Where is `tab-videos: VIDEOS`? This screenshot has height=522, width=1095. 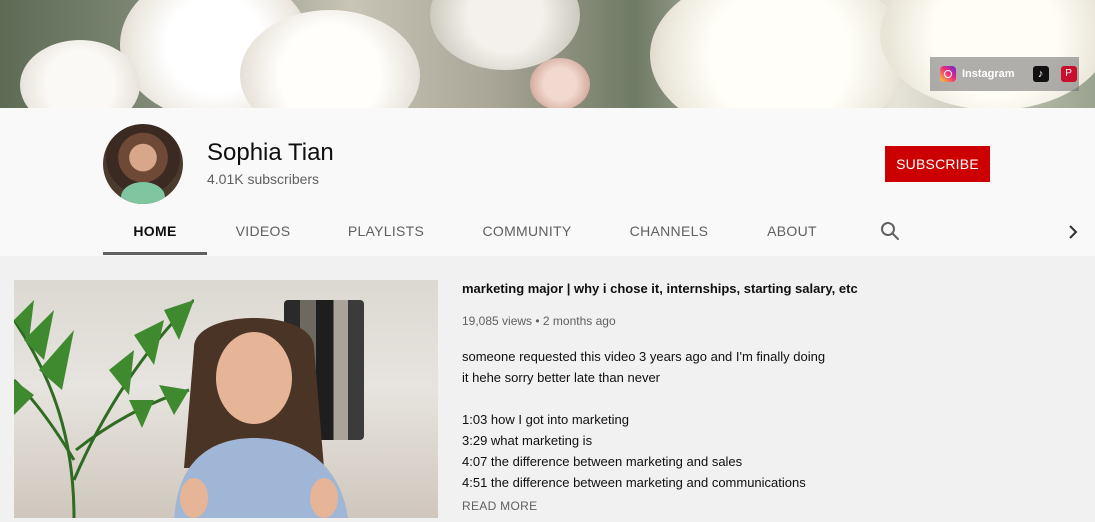 tab-videos: VIDEOS is located at coordinates (263, 231).